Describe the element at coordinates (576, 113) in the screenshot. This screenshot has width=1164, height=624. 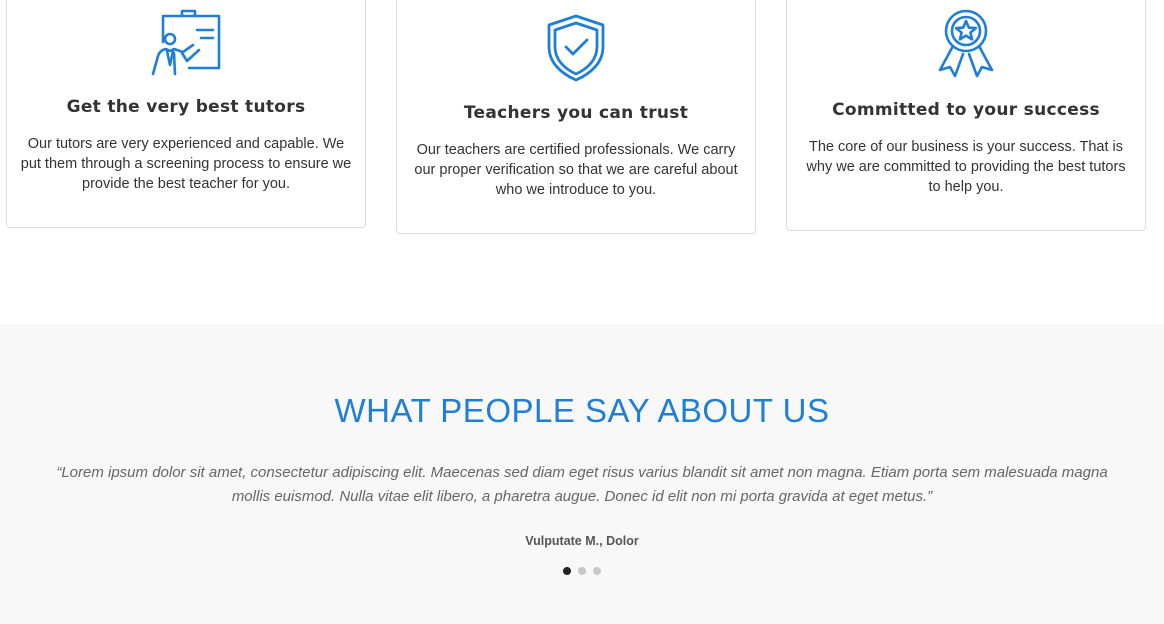
I see `feature-title: Teachers you can trust` at that location.